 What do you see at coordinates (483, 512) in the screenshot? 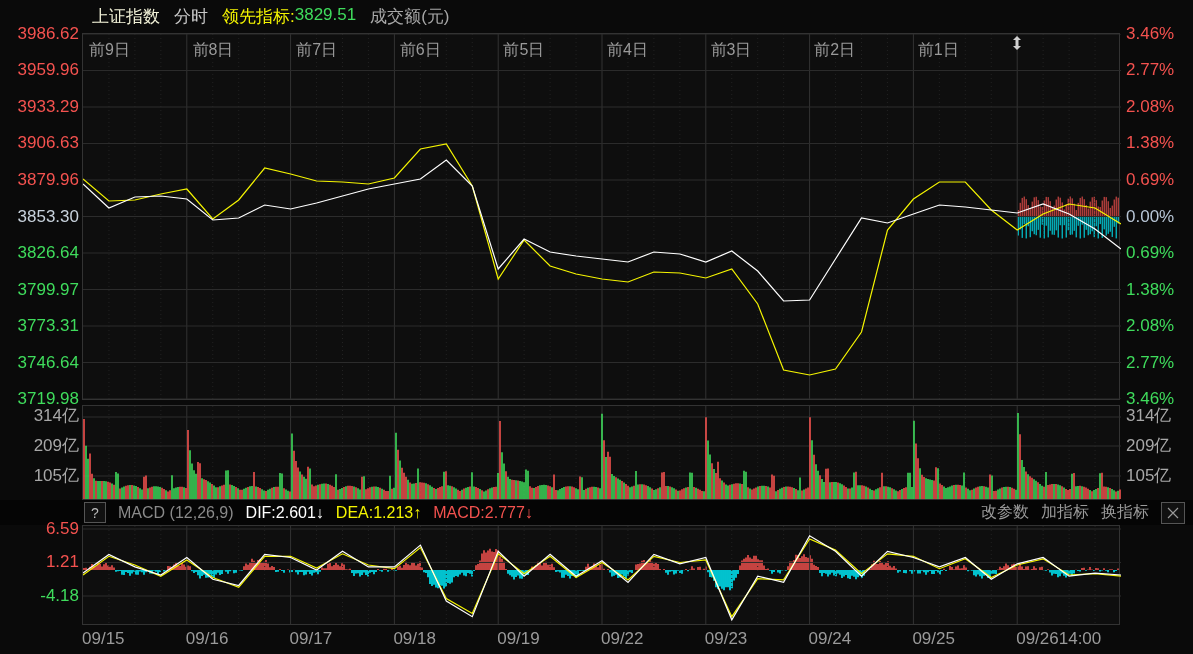
I see `indicator-value: MACD:2.777↓` at bounding box center [483, 512].